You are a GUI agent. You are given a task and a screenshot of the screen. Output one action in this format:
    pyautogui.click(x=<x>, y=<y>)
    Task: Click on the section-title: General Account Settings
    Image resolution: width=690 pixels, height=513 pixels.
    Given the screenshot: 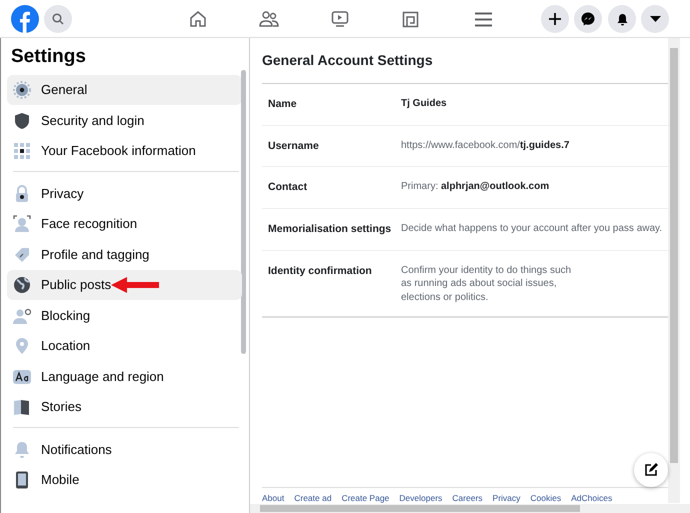 What is the action you would take?
    pyautogui.click(x=465, y=68)
    